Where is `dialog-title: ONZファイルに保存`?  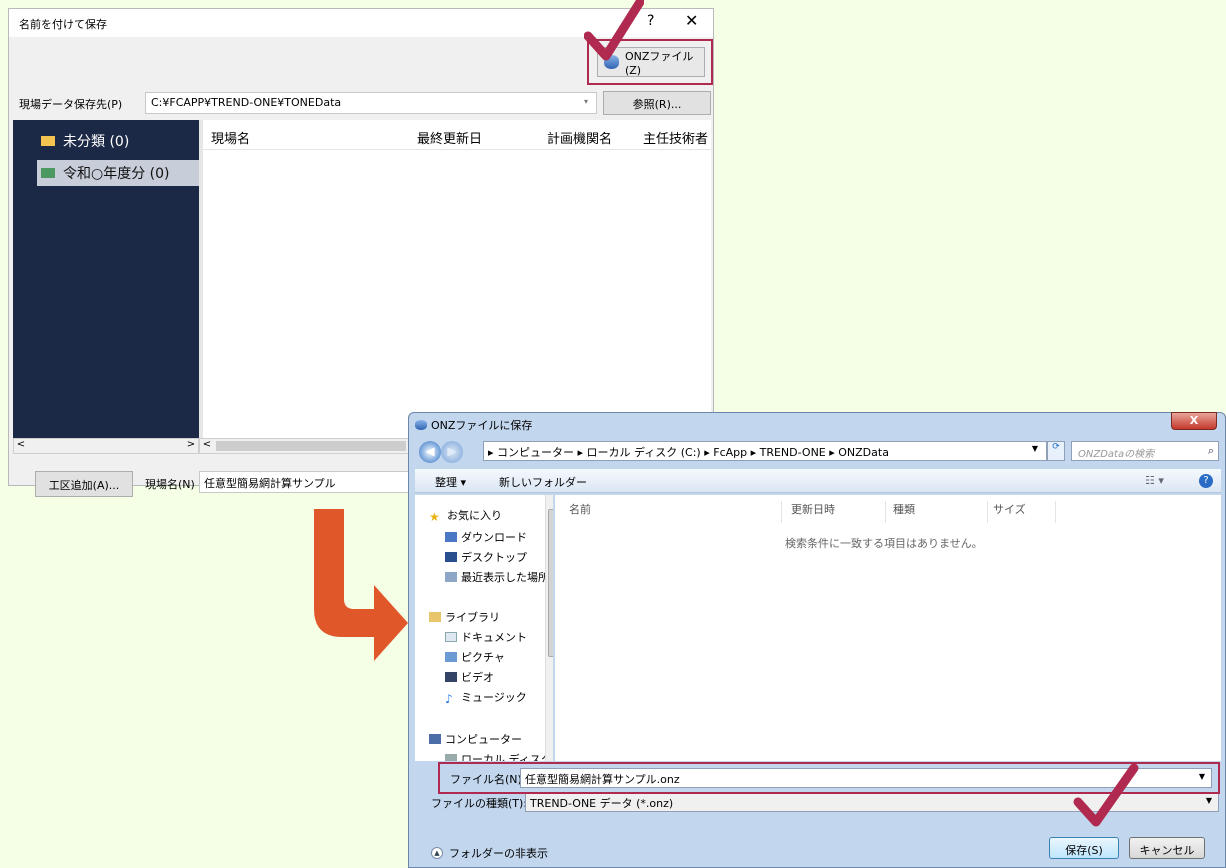
dialog-title: ONZファイルに保存 is located at coordinates (473, 425).